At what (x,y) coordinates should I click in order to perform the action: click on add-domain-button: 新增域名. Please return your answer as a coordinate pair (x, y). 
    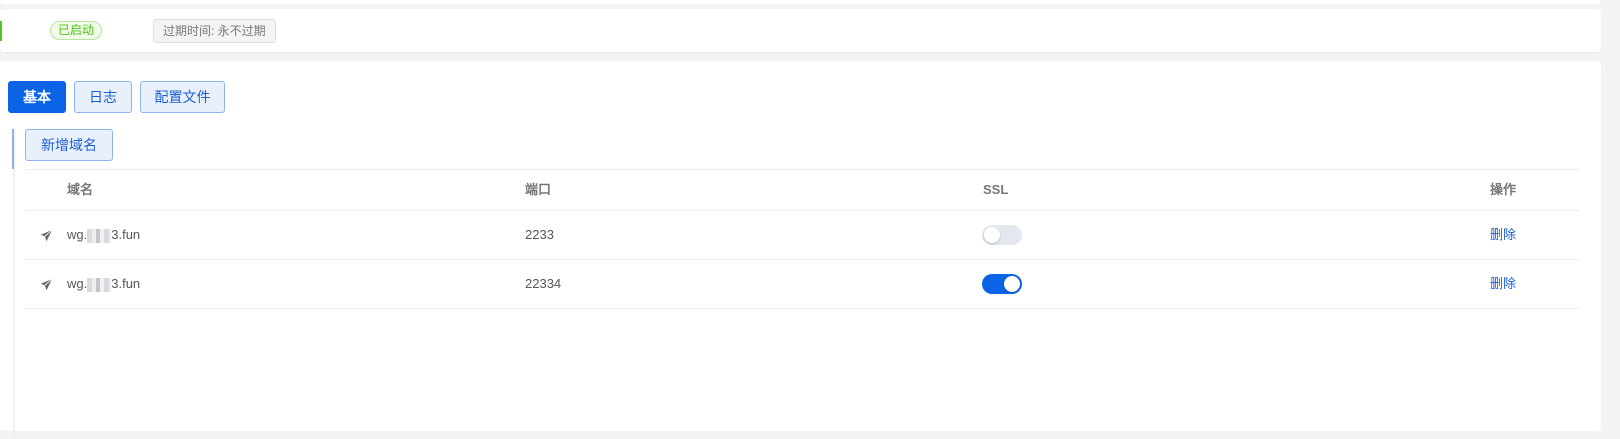
    Looking at the image, I should click on (69, 145).